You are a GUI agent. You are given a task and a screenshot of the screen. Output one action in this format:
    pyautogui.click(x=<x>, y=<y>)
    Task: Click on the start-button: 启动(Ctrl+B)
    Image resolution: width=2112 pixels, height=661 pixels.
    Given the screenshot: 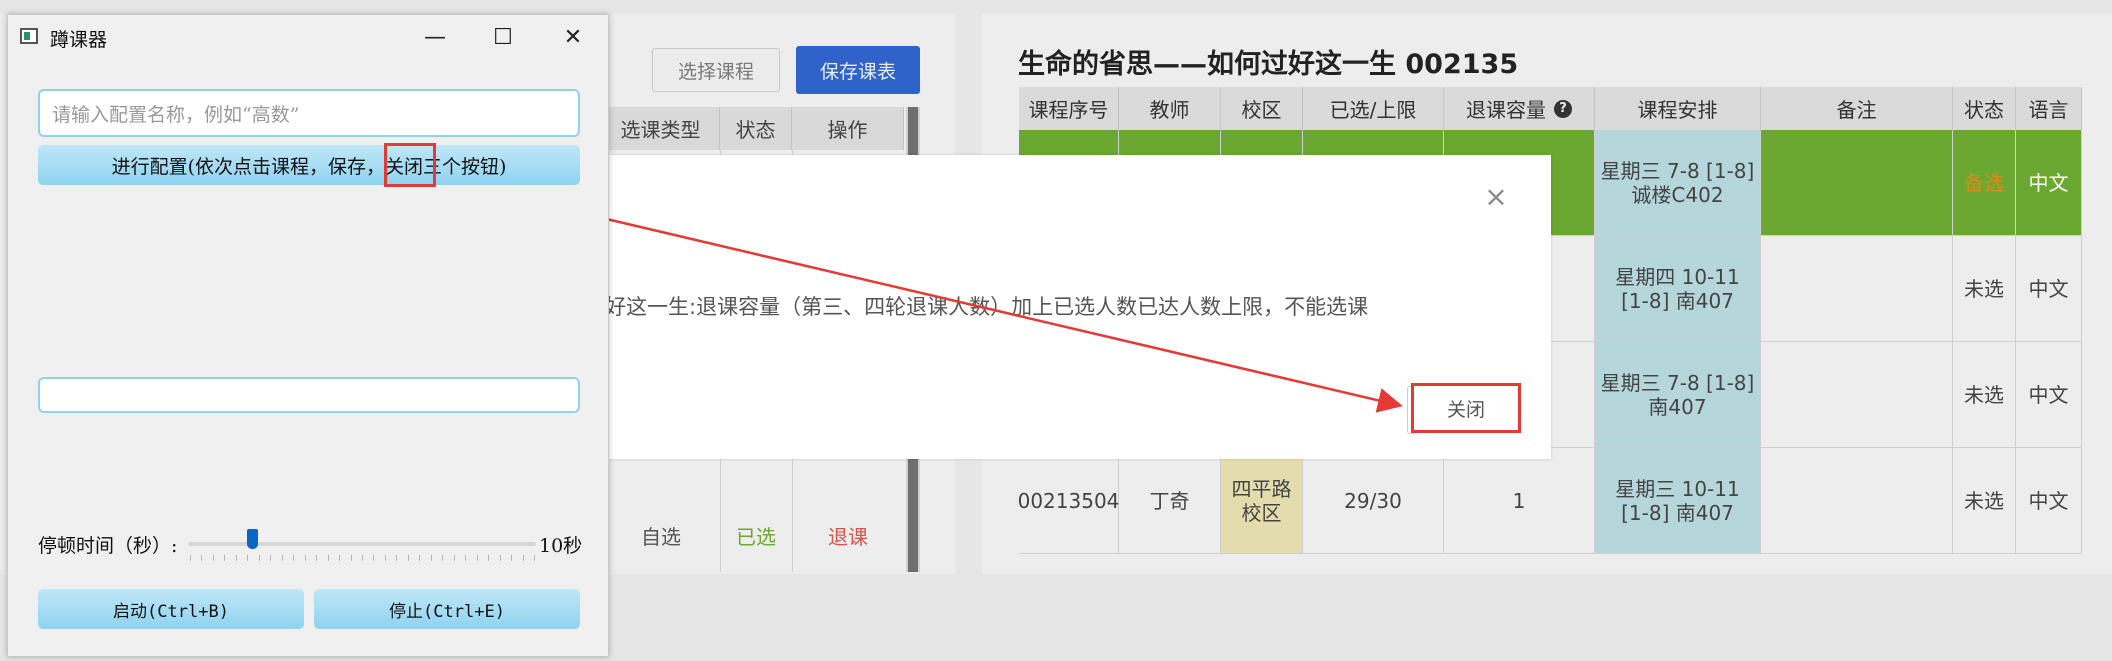 What is the action you would take?
    pyautogui.click(x=171, y=609)
    